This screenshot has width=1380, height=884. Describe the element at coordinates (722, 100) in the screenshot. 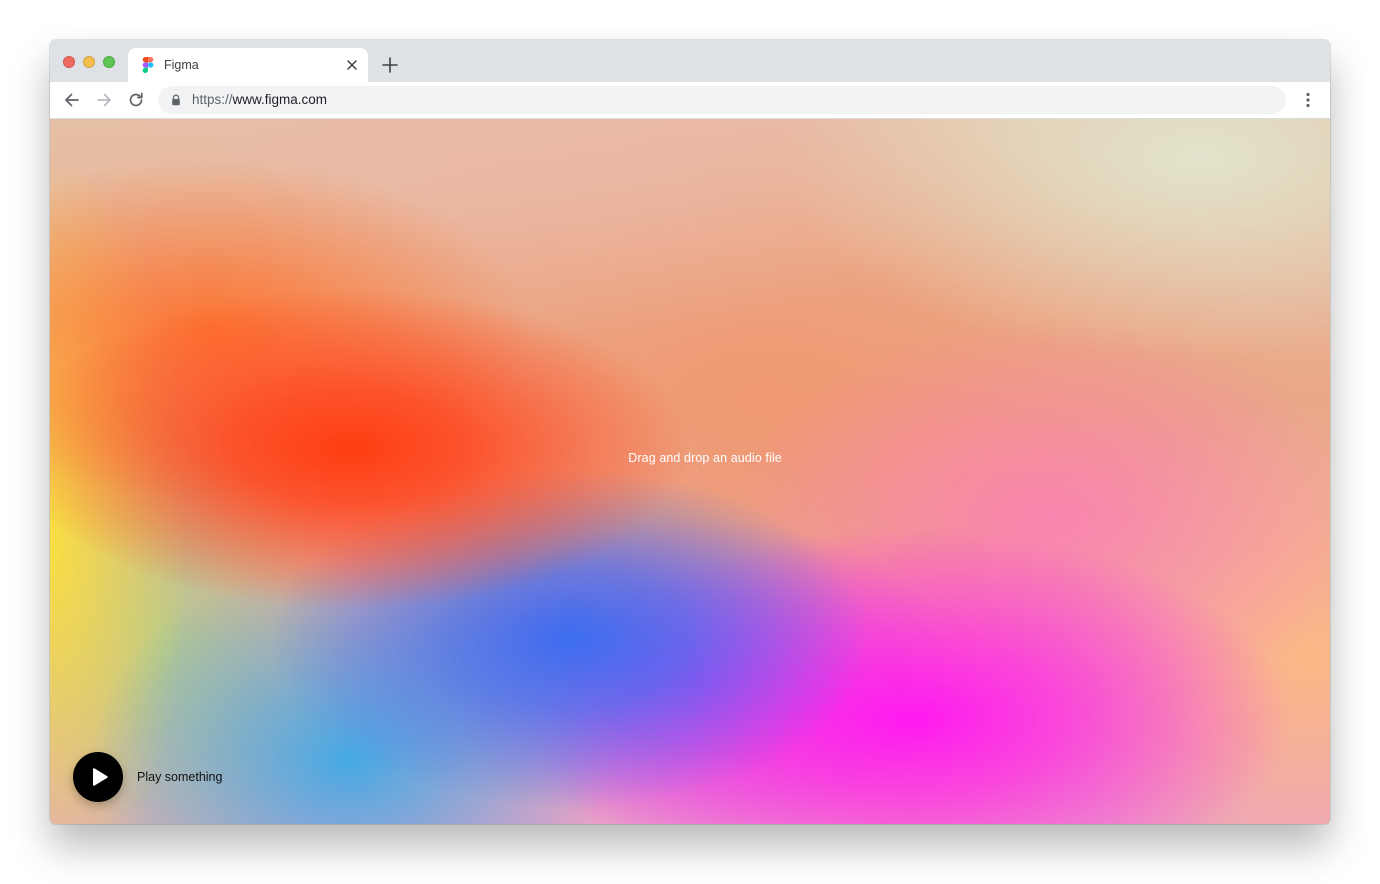

I see `address-bar: https://www.figma.com` at that location.